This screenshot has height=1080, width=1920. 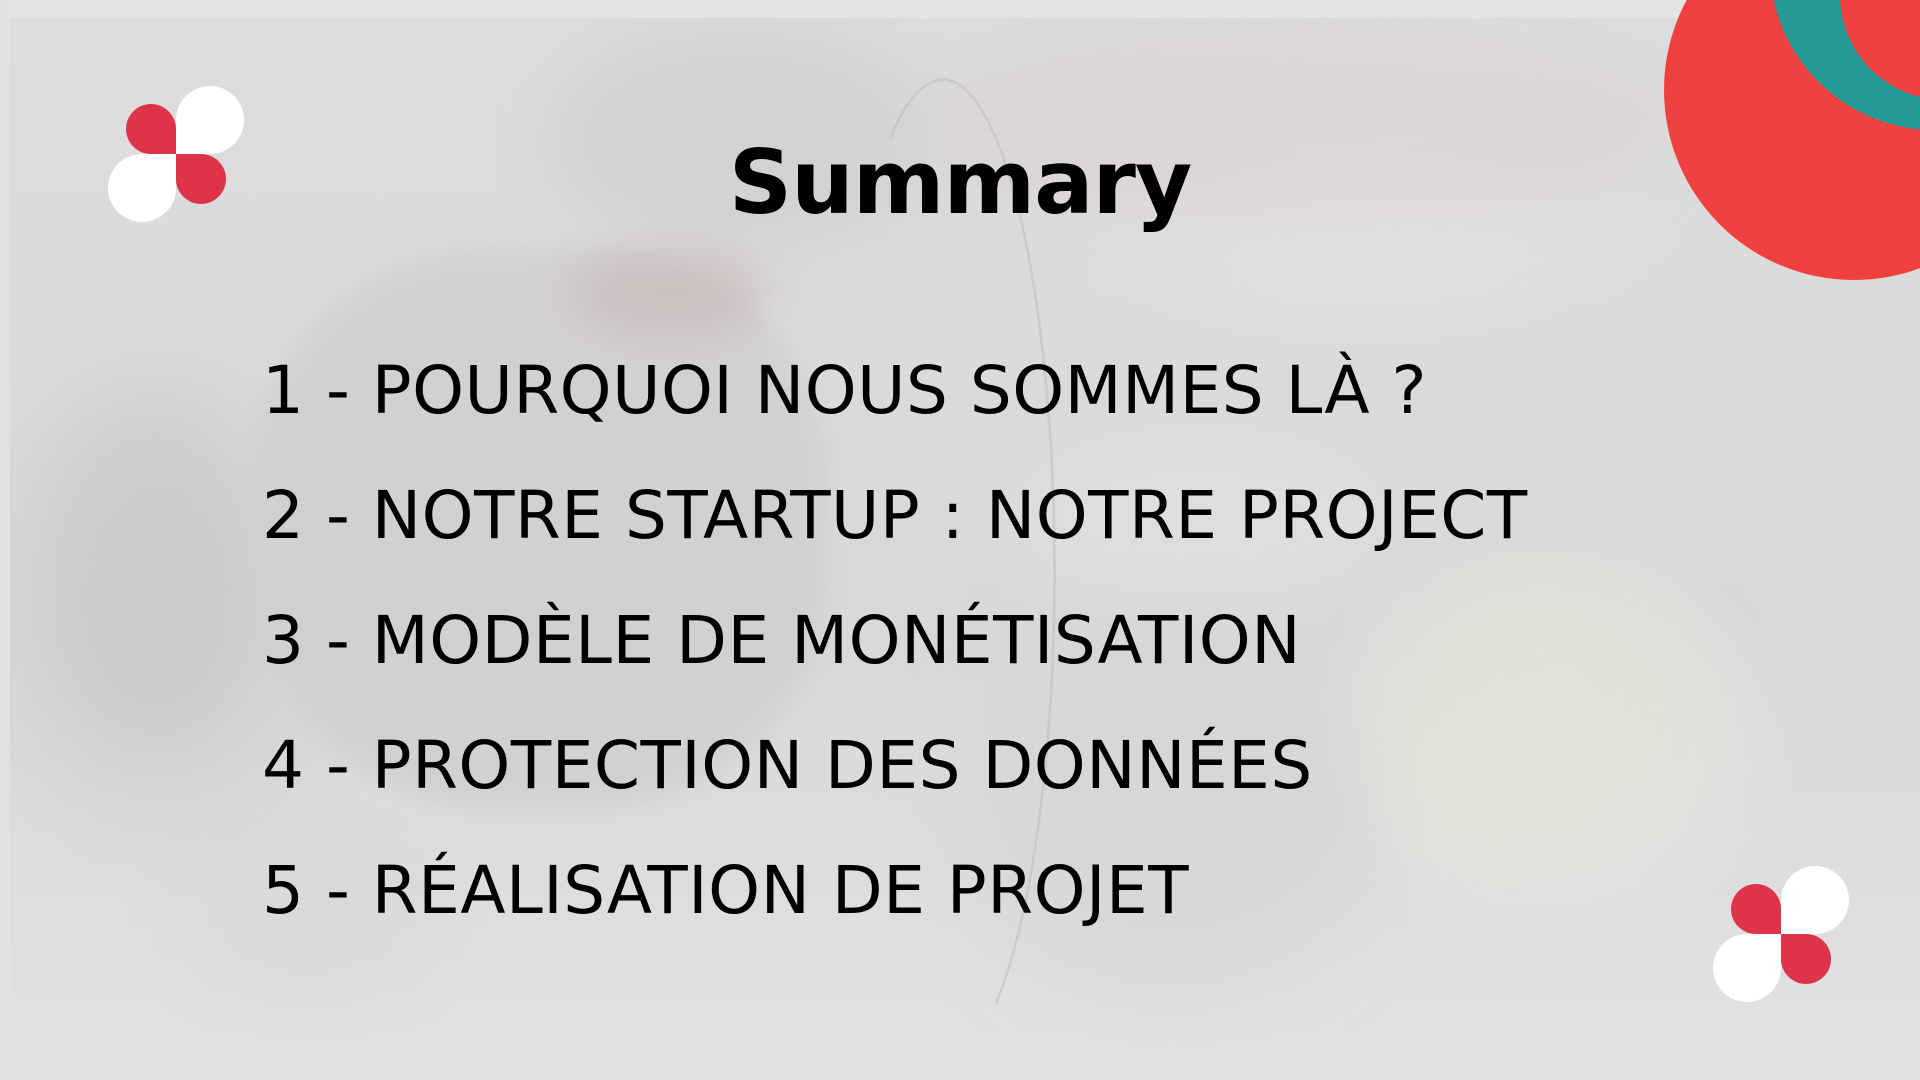 I want to click on summary-item-4: 4 - PROTECTION DES DONNÉES, so click(x=787, y=765).